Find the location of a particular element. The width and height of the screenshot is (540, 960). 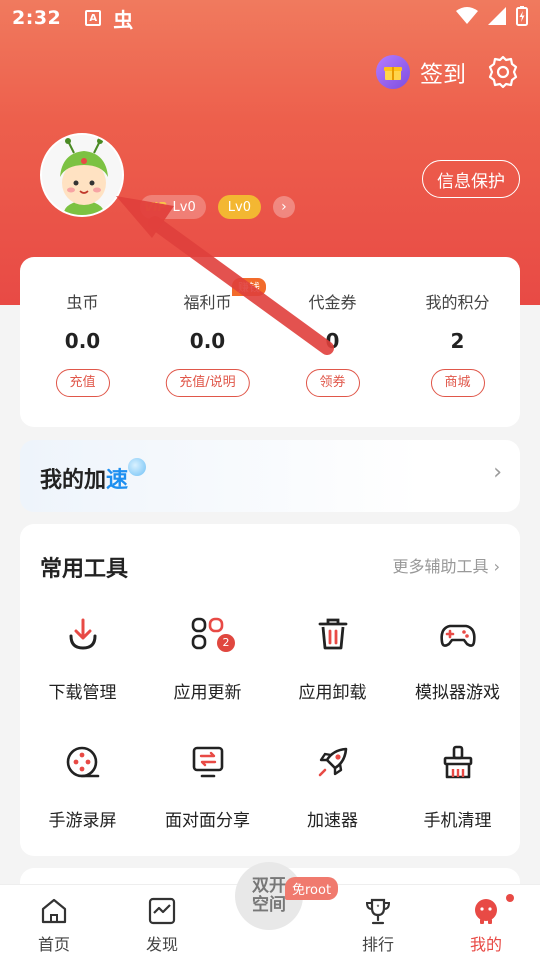

signin-label: 签到 is located at coordinates (443, 75).